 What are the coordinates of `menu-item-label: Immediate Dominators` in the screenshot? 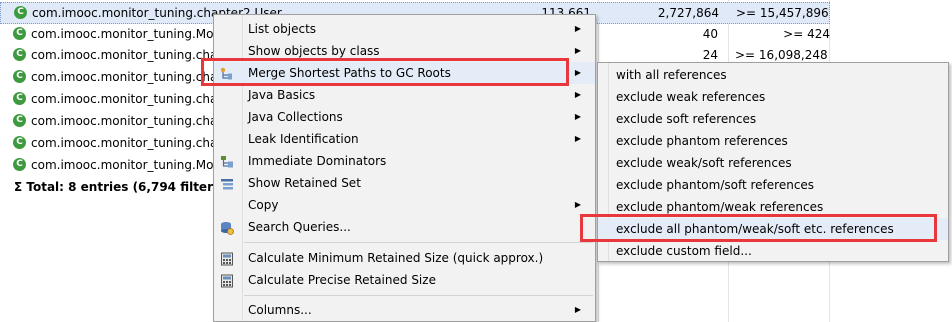 It's located at (317, 161).